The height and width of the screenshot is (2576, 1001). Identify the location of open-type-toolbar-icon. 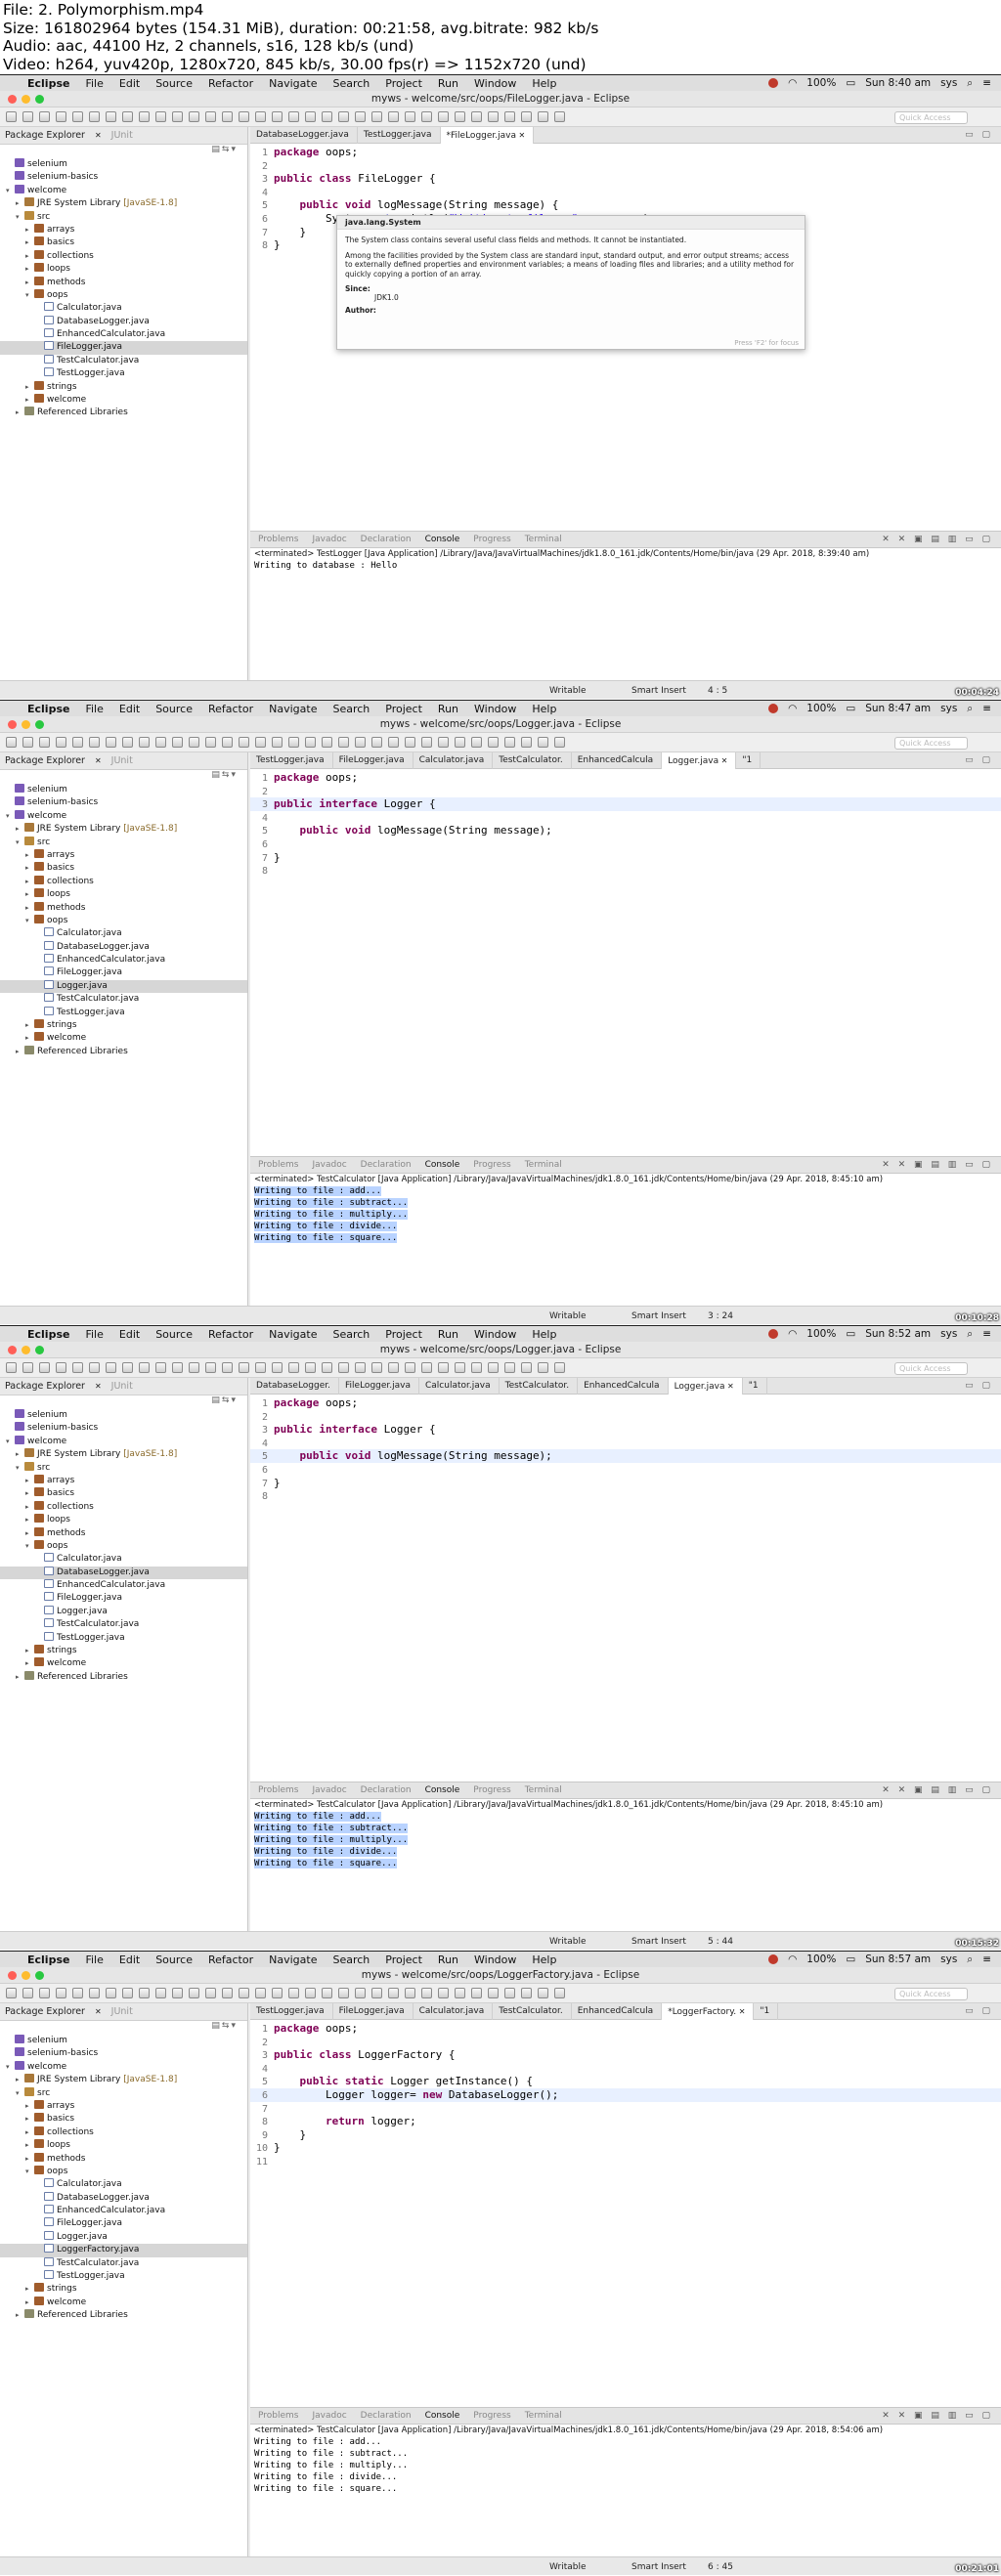
(194, 743).